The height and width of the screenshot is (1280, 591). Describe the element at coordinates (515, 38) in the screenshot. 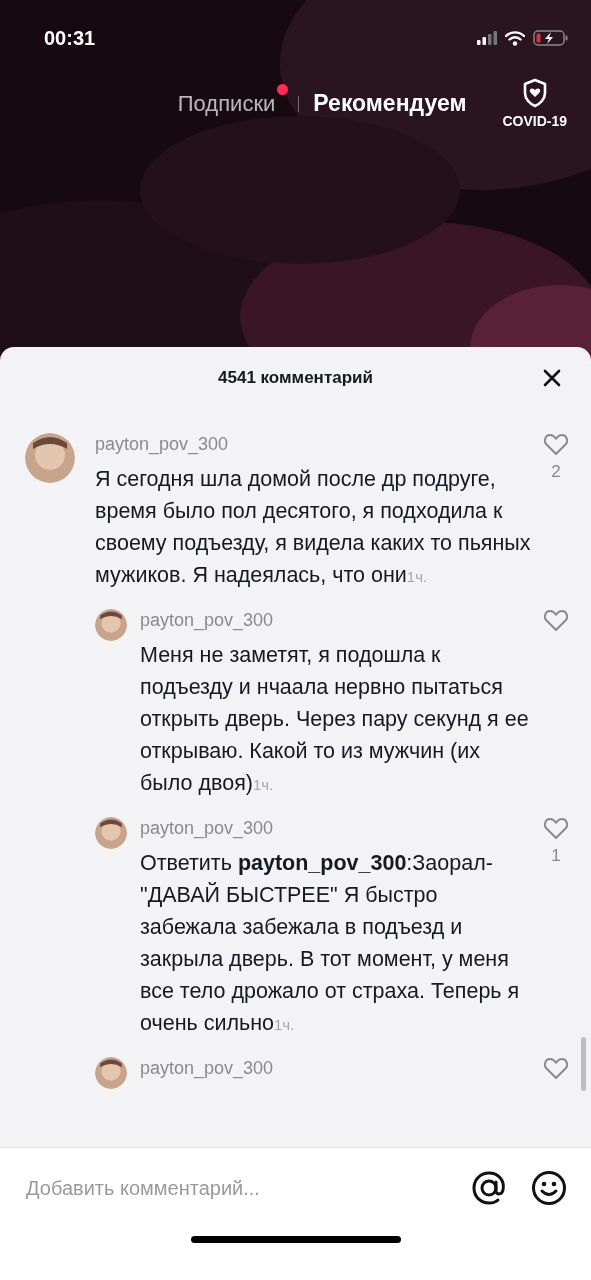

I see `wifi-icon` at that location.